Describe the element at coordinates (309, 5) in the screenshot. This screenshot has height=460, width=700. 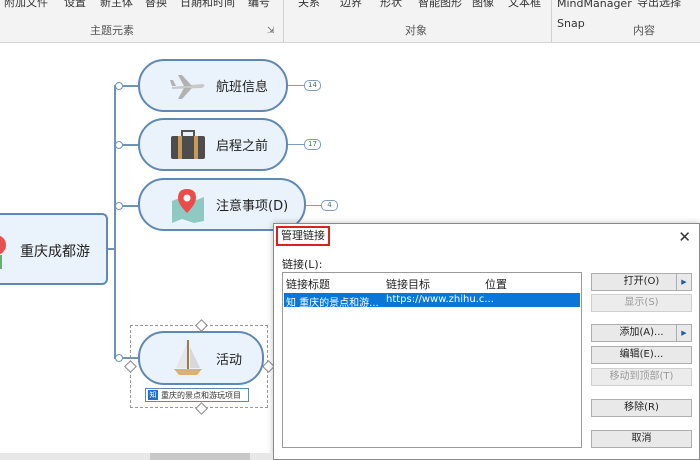
I see `ribbon-item-relation: 关系` at that location.